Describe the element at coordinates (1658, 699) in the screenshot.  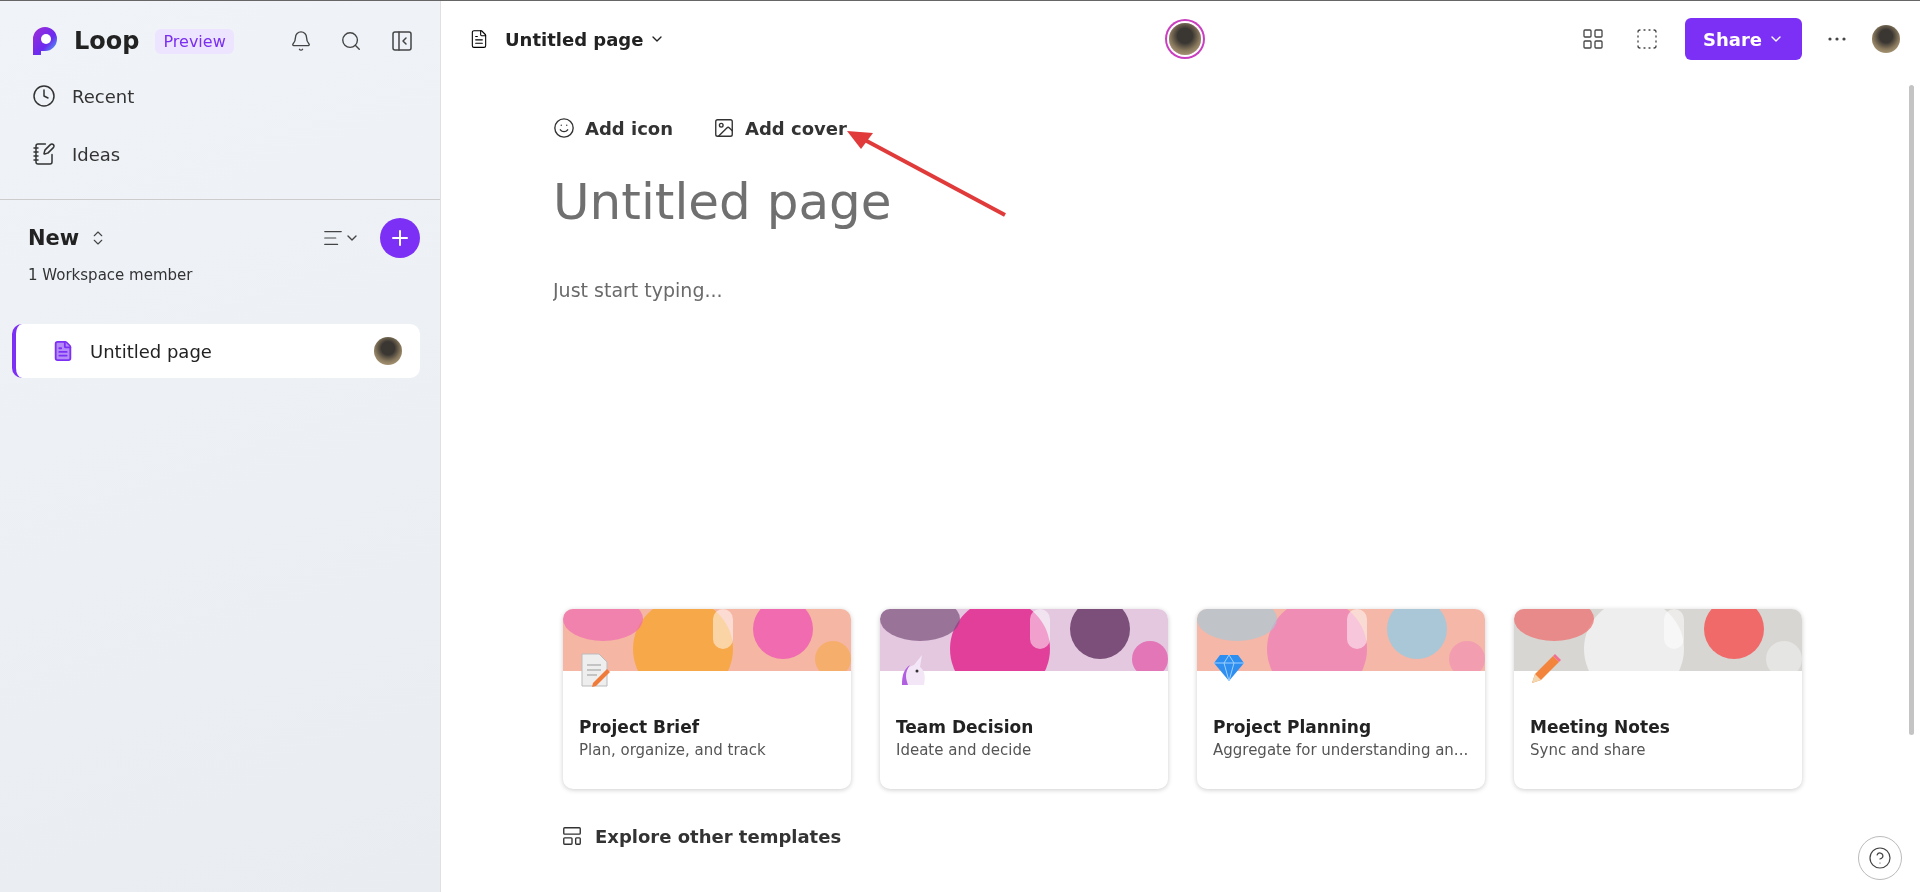
I see `template-card: Meeting Notes Sync and share` at that location.